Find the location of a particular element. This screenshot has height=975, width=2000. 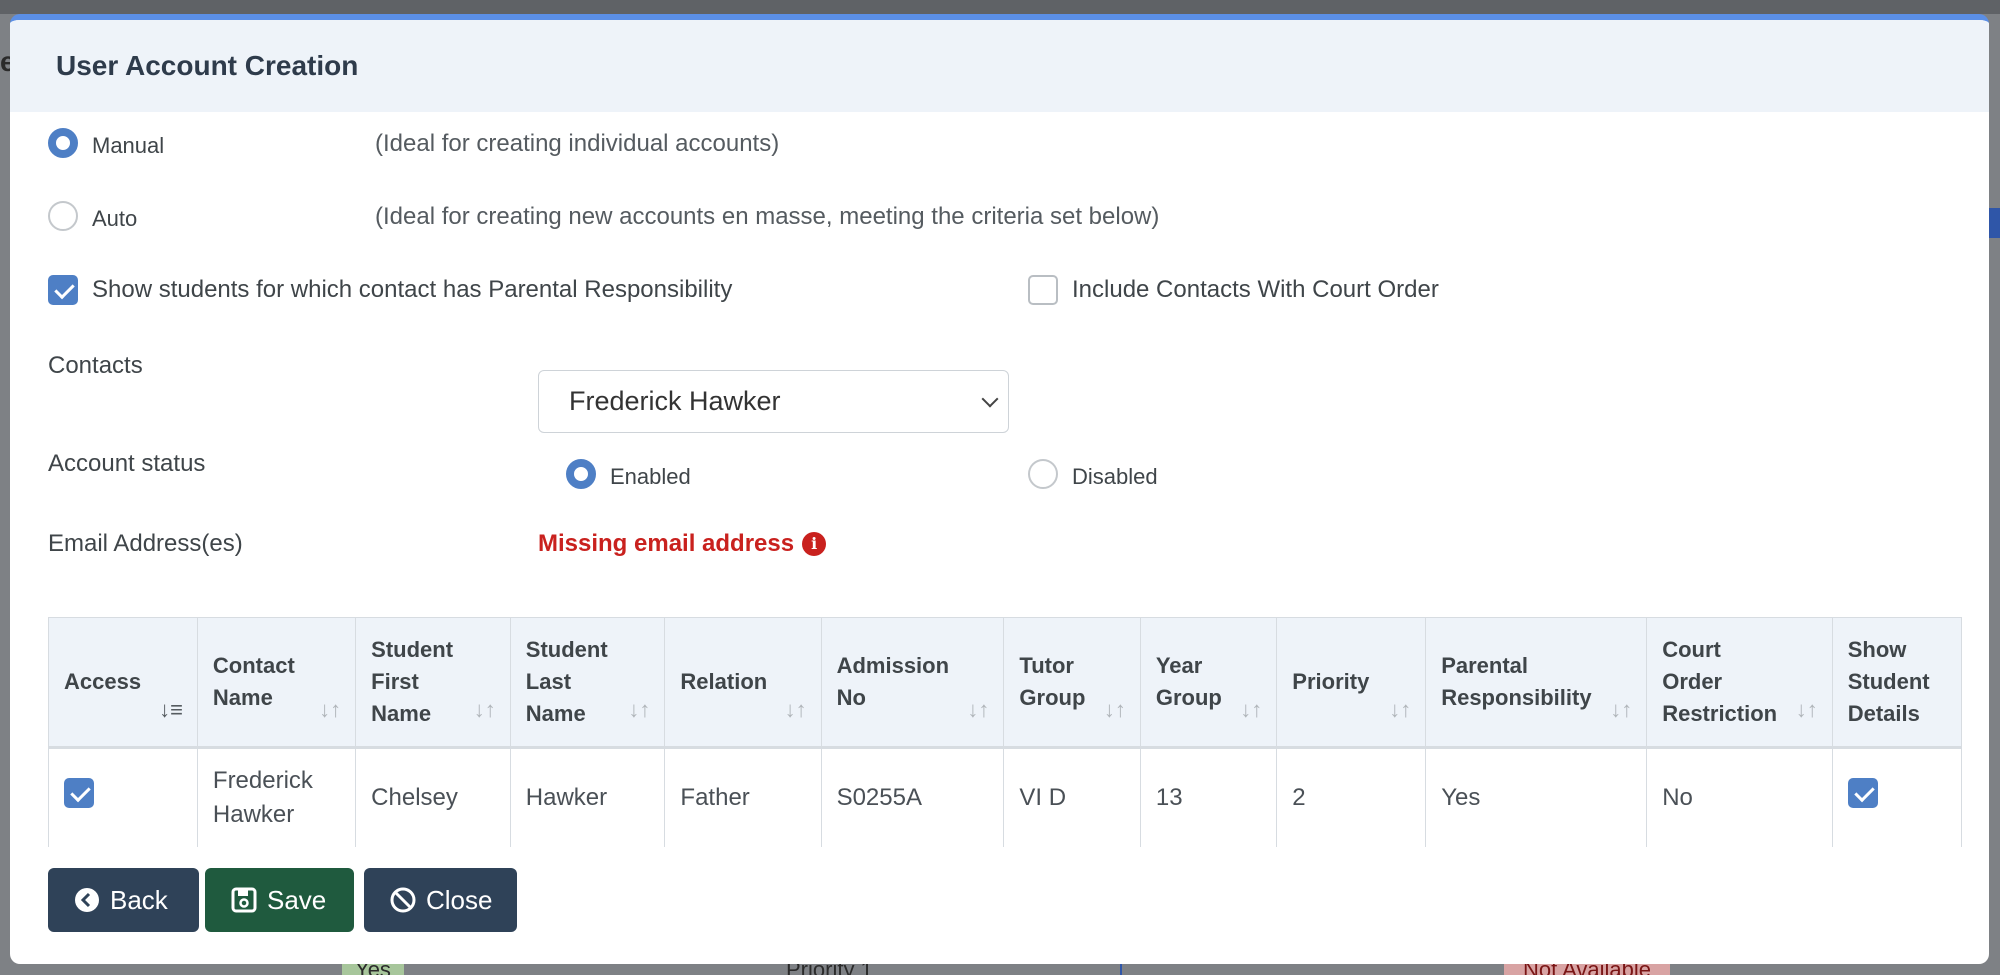

cell-admission-no: S0255A is located at coordinates (912, 797).